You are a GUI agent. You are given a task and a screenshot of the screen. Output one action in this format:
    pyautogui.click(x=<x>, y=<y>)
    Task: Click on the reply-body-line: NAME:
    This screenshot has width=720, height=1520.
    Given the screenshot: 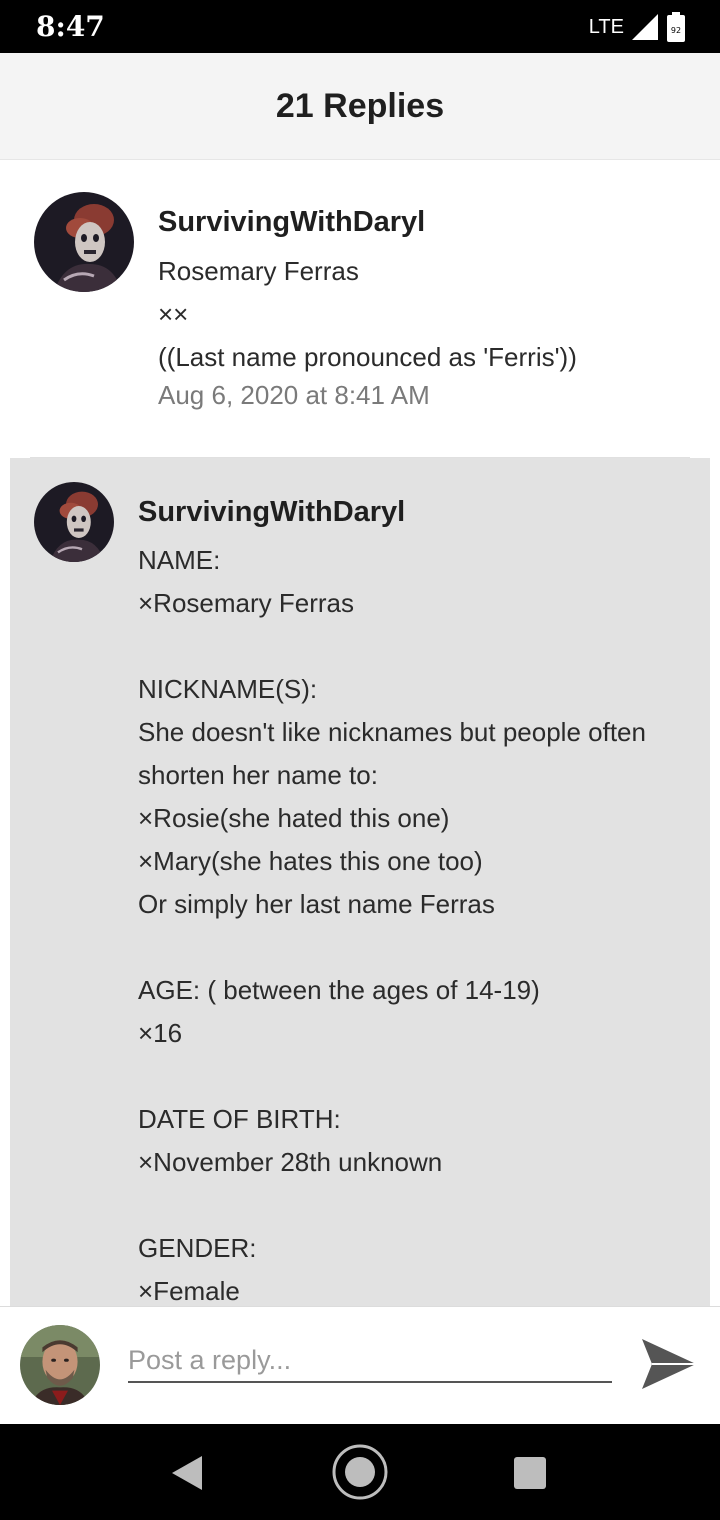 What is the action you would take?
    pyautogui.click(x=179, y=560)
    